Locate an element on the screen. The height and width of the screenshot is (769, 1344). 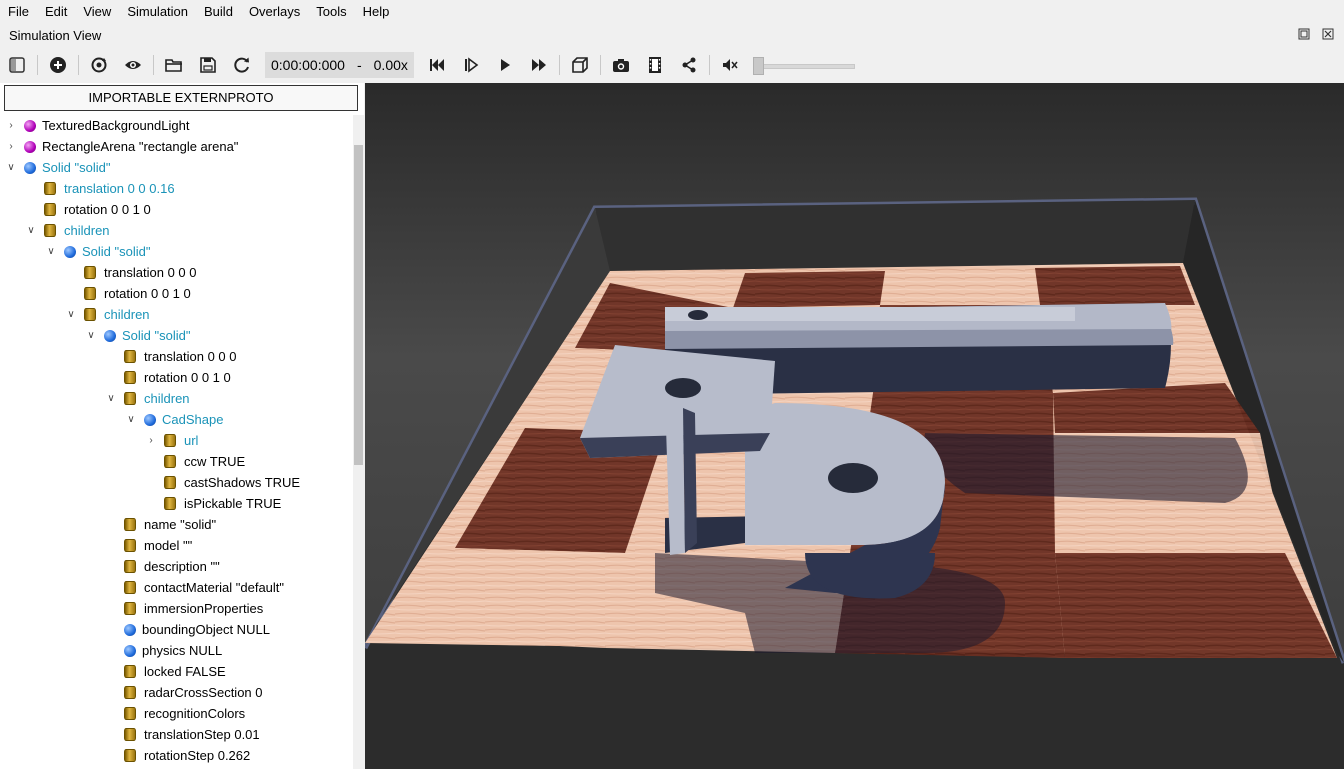
share-icon is located at coordinates (689, 65).